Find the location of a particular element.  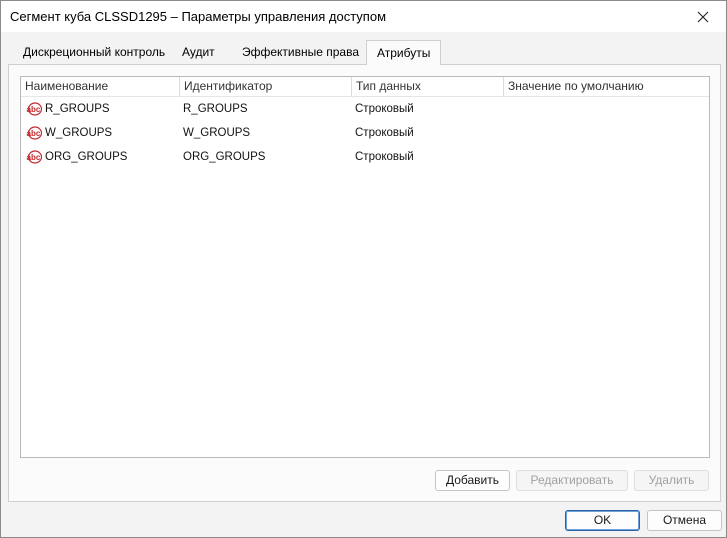

delete-button: Удалить is located at coordinates (671, 480).